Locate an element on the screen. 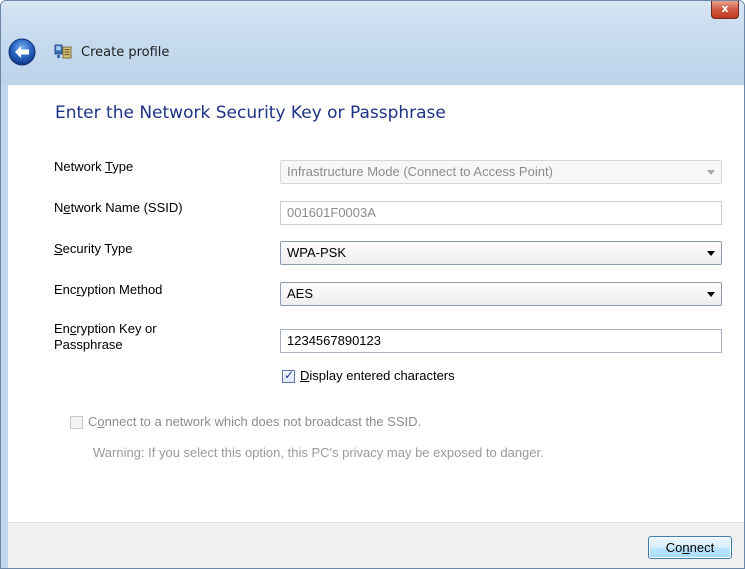 The width and height of the screenshot is (745, 569). encryption-method-value: AES is located at coordinates (300, 293).